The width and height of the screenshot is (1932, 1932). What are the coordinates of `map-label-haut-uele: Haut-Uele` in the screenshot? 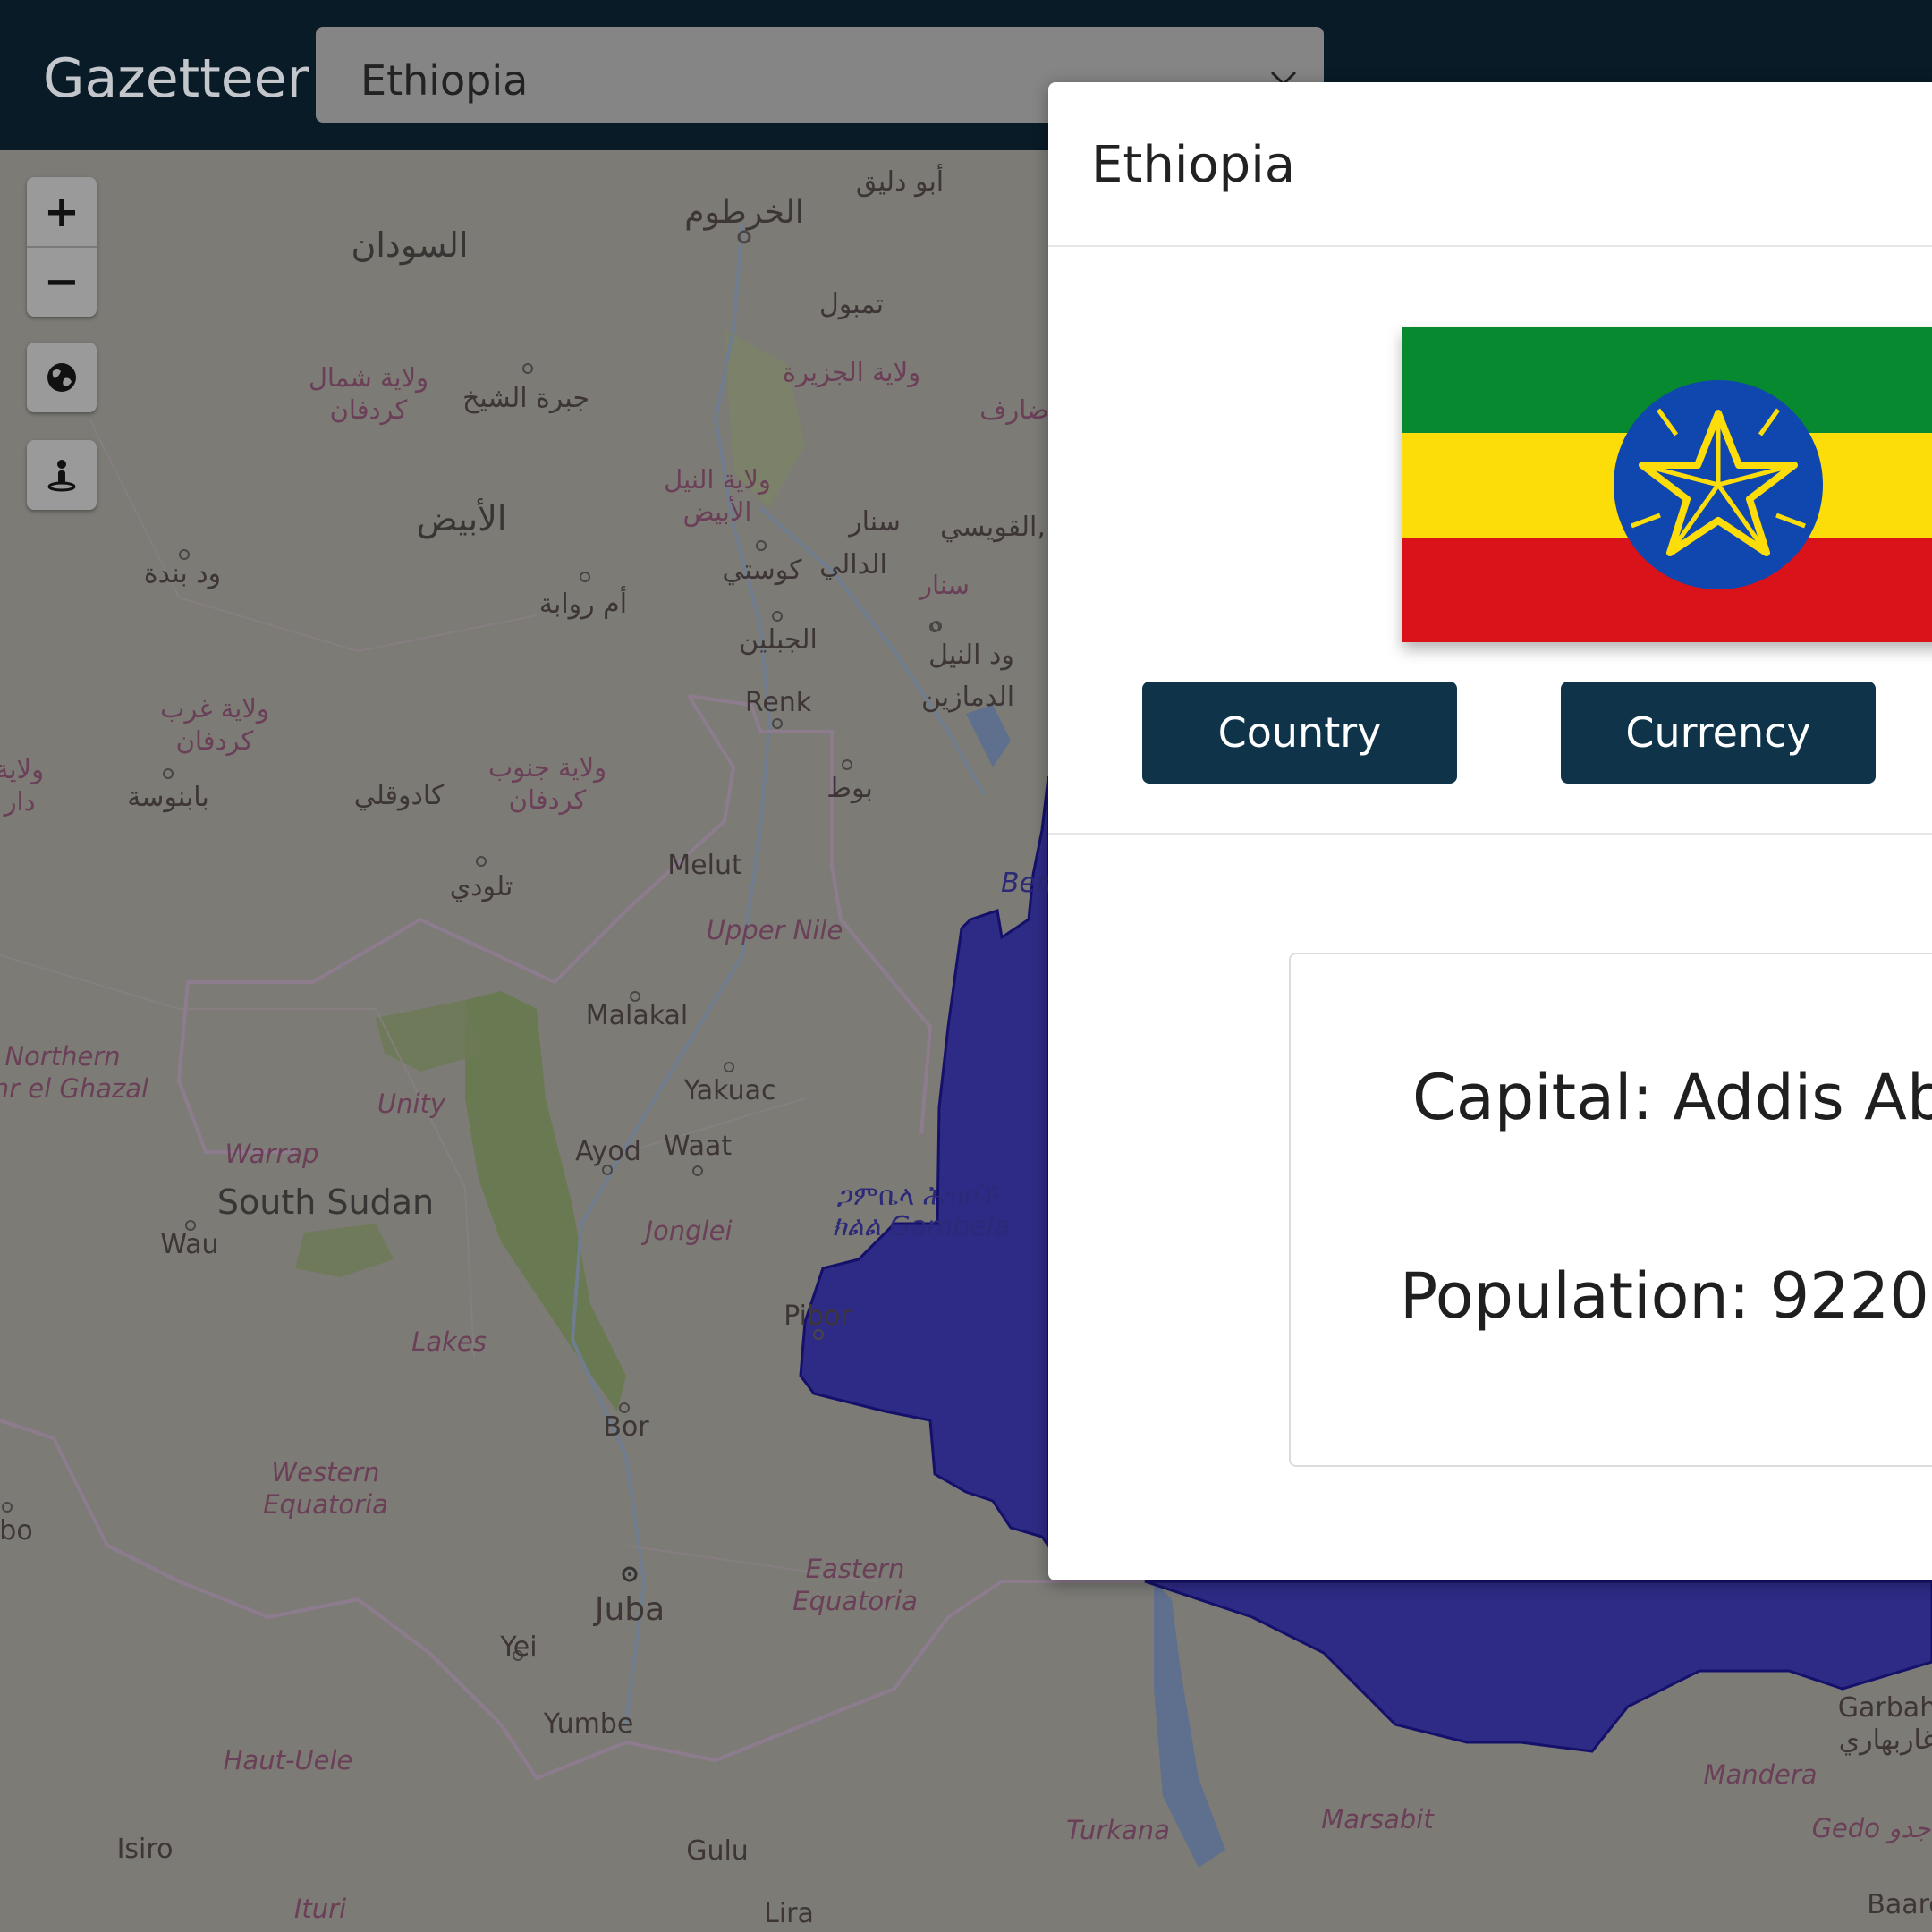 It's located at (288, 1760).